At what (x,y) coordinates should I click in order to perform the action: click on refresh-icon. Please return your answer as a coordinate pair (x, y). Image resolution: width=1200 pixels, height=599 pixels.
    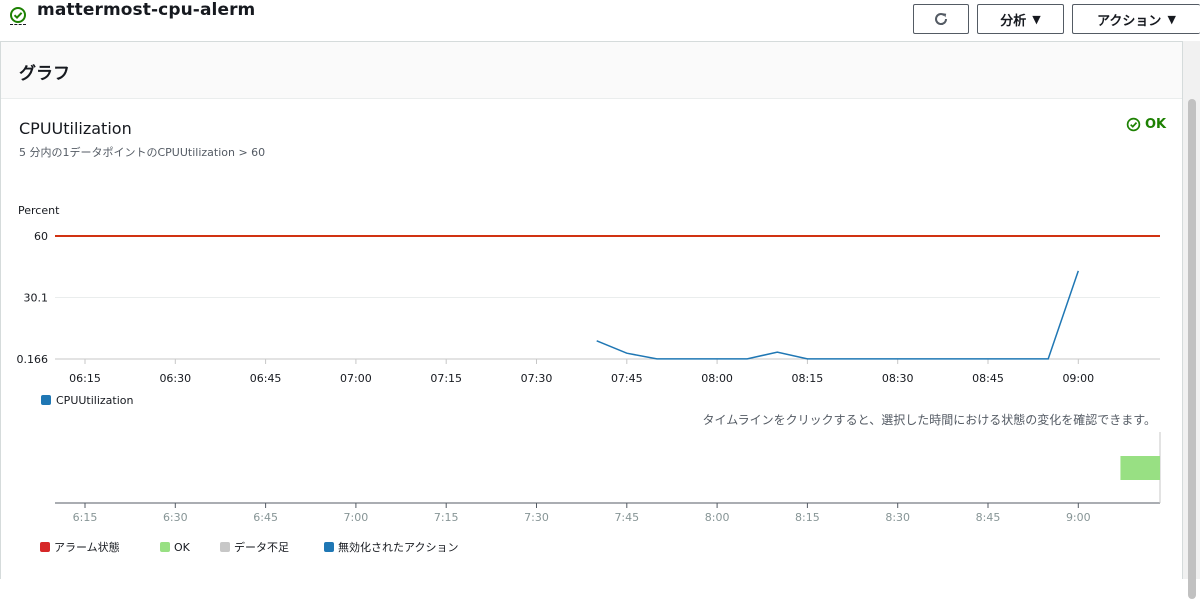
    Looking at the image, I should click on (941, 19).